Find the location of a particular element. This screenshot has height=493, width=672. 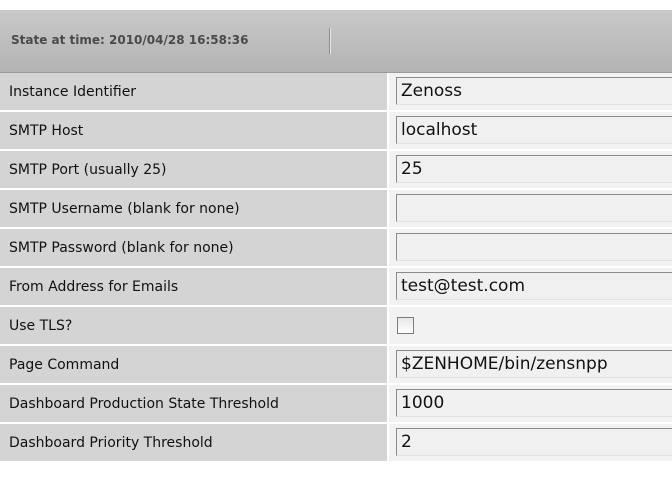

label-cell: Dashboard Priority Threshold is located at coordinates (193, 442).